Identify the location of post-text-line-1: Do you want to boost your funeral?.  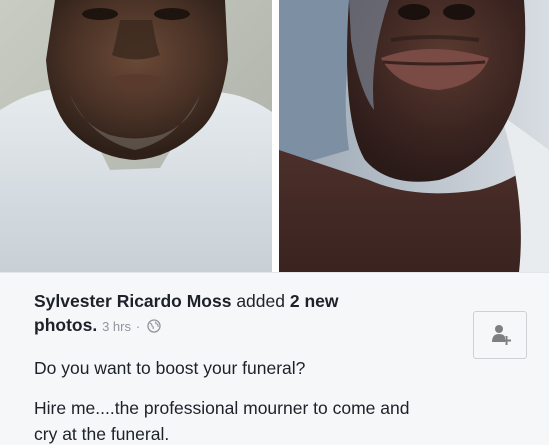
(170, 368).